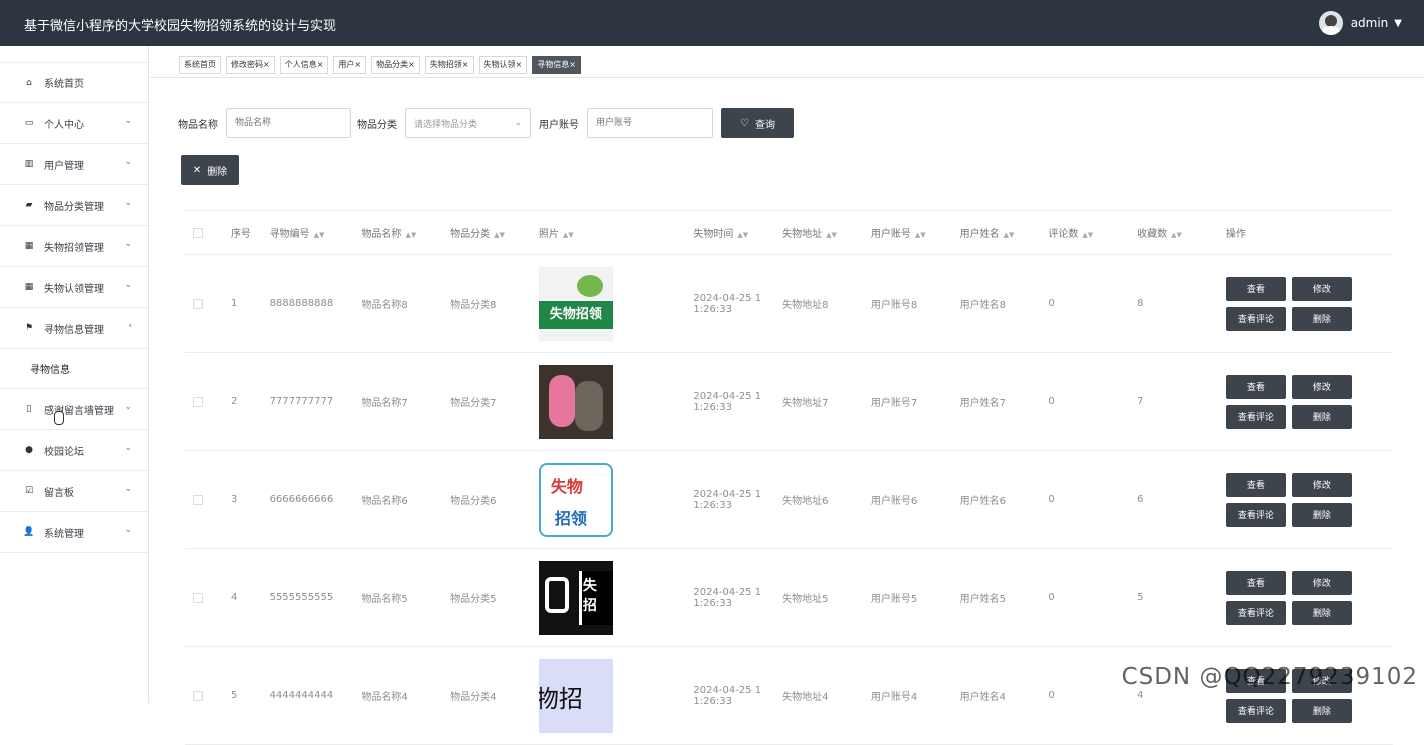  What do you see at coordinates (1181, 499) in the screenshot?
I see `cell-fav: 6` at bounding box center [1181, 499].